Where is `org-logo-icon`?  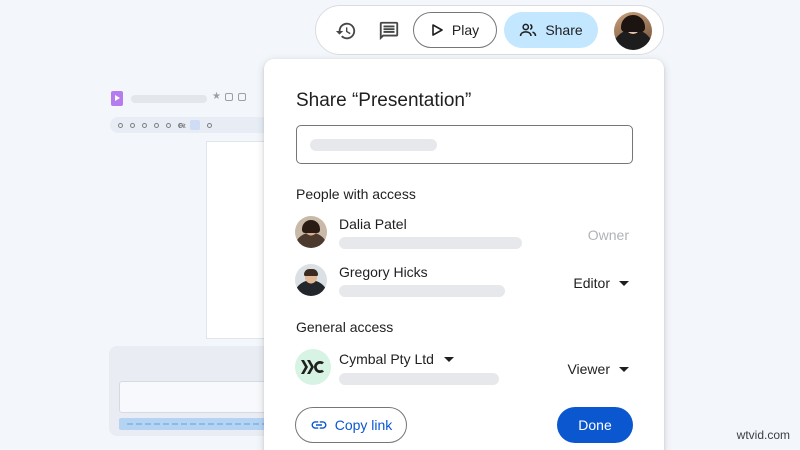
org-logo-icon is located at coordinates (313, 367).